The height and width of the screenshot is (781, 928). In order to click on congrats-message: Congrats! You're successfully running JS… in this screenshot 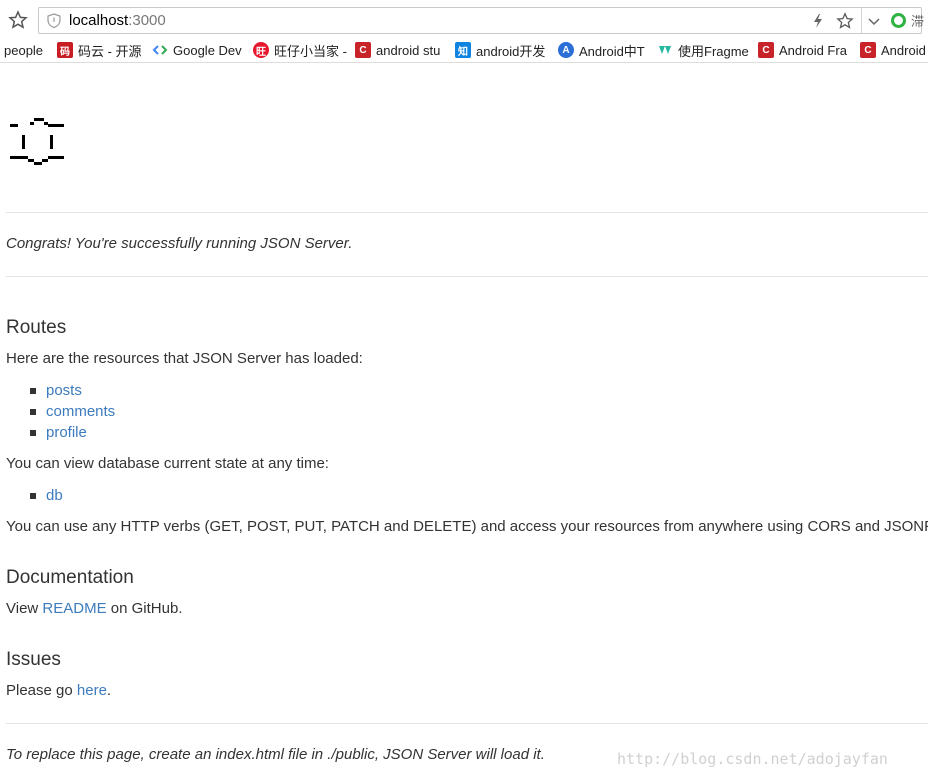, I will do `click(179, 243)`.